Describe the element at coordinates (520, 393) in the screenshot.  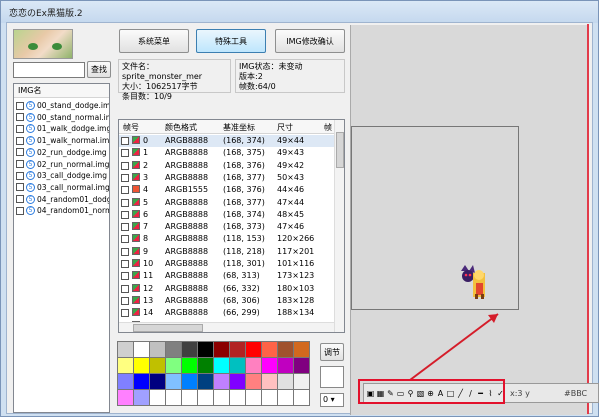
I see `cursor-coordinate: x:3 y` at that location.